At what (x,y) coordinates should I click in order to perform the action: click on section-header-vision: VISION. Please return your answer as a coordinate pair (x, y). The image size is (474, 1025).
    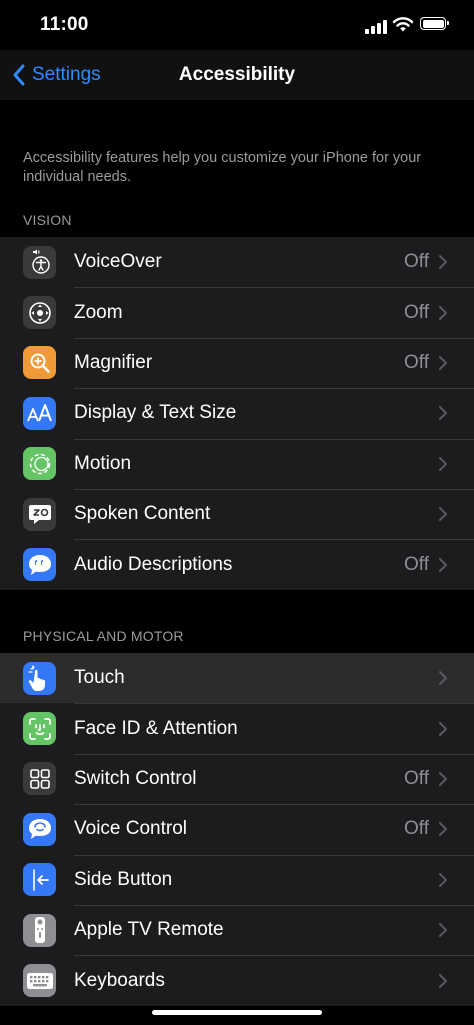
    Looking at the image, I should click on (47, 220).